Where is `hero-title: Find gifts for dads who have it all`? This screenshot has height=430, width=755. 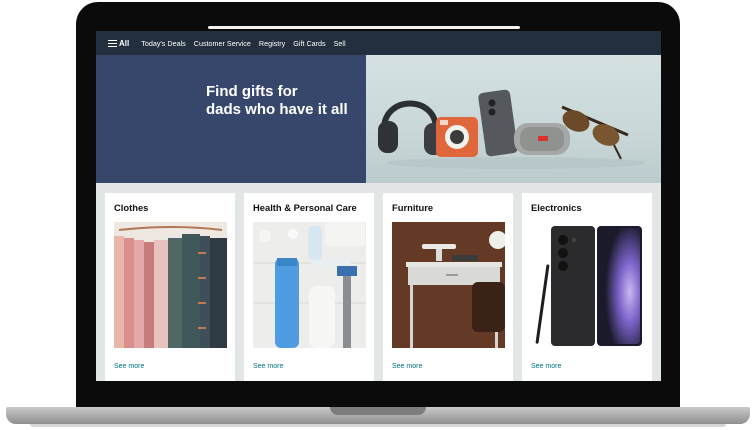 hero-title: Find gifts for dads who have it all is located at coordinates (286, 101).